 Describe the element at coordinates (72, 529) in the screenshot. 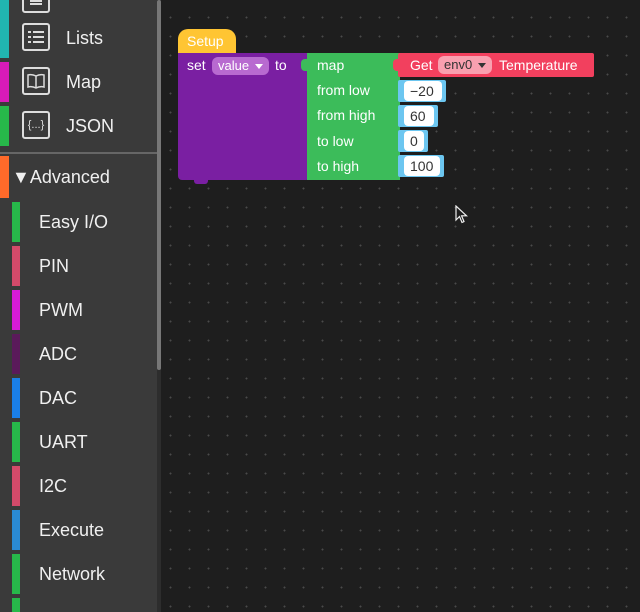

I see `toolbox-item-label: Execute` at that location.